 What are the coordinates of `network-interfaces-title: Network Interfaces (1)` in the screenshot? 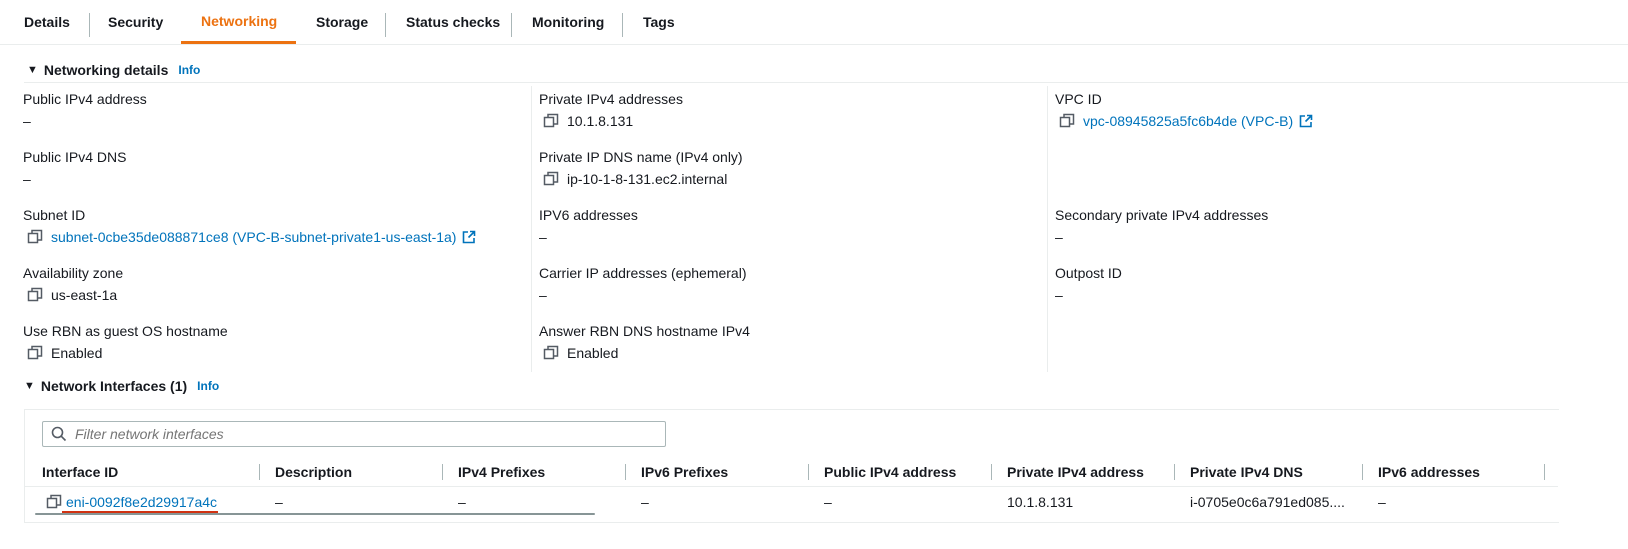 It's located at (114, 386).